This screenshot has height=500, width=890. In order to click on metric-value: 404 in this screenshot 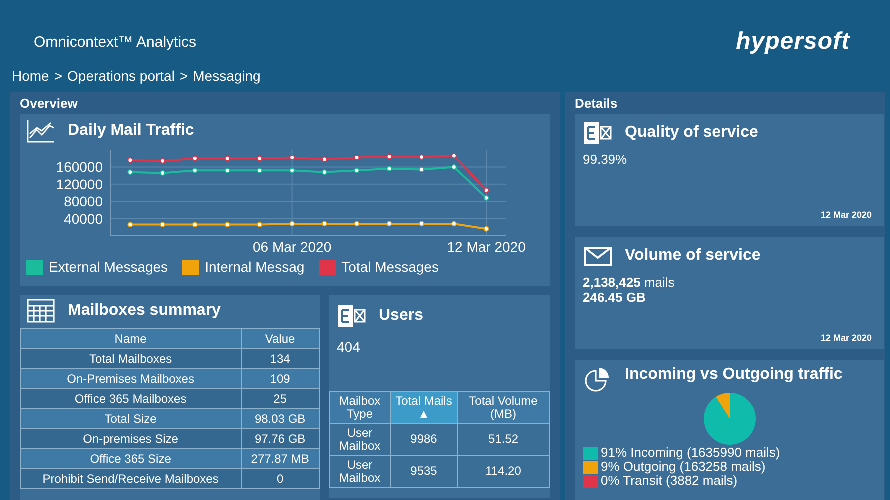, I will do `click(348, 346)`.